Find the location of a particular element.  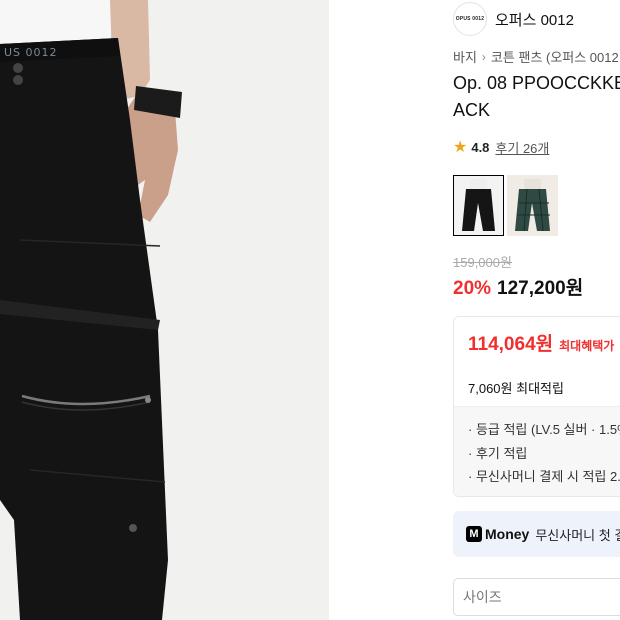

max-benefit-row: 114,064원 최대혜택가 is located at coordinates (544, 342).